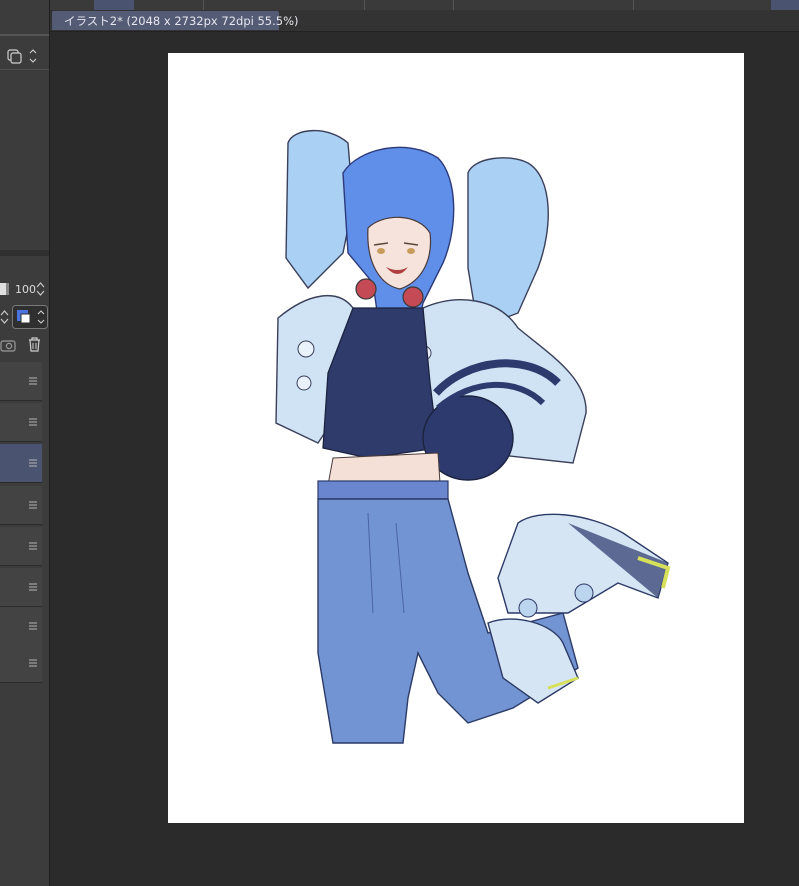 Image resolution: width=799 pixels, height=886 pixels. Describe the element at coordinates (9, 345) in the screenshot. I see `new-layer-icon` at that location.